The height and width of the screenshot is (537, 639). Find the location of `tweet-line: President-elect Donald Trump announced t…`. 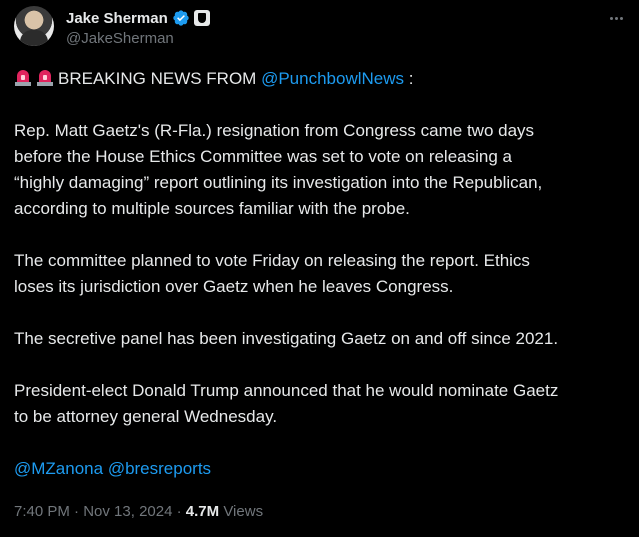

tweet-line: President-elect Donald Trump announced t… is located at coordinates (286, 390).